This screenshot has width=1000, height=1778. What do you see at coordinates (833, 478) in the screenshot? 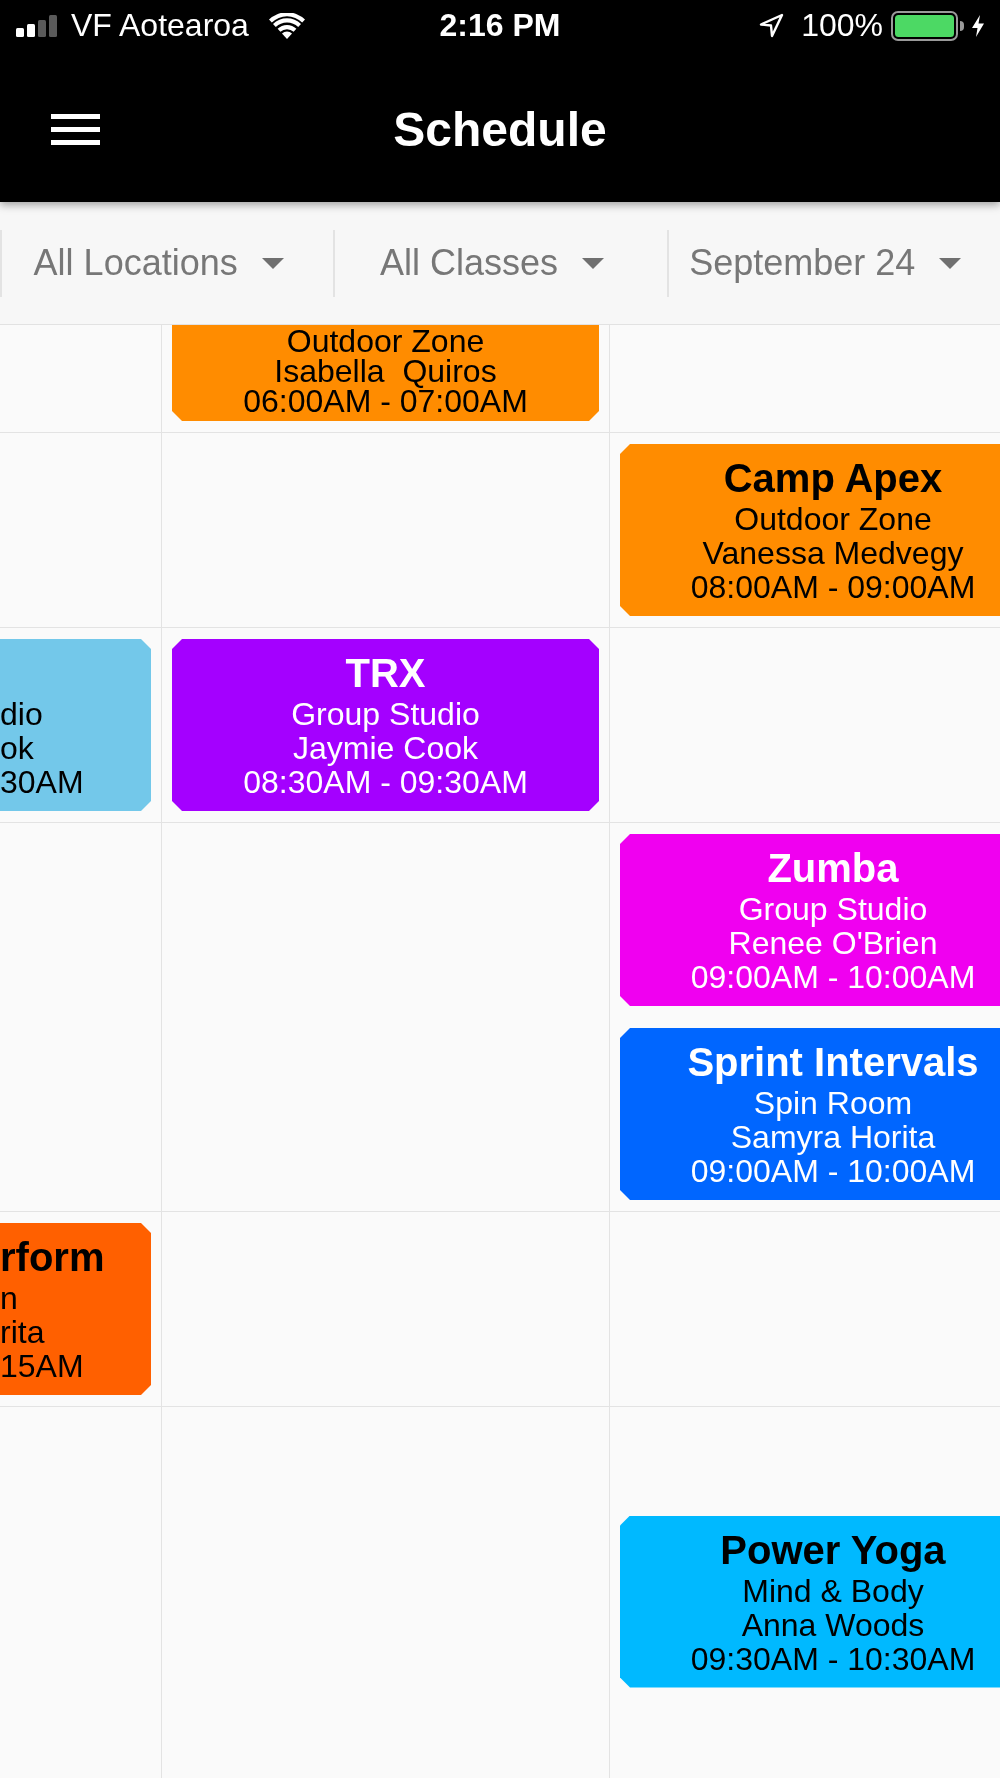
I see `class-title: Camp Apex` at bounding box center [833, 478].